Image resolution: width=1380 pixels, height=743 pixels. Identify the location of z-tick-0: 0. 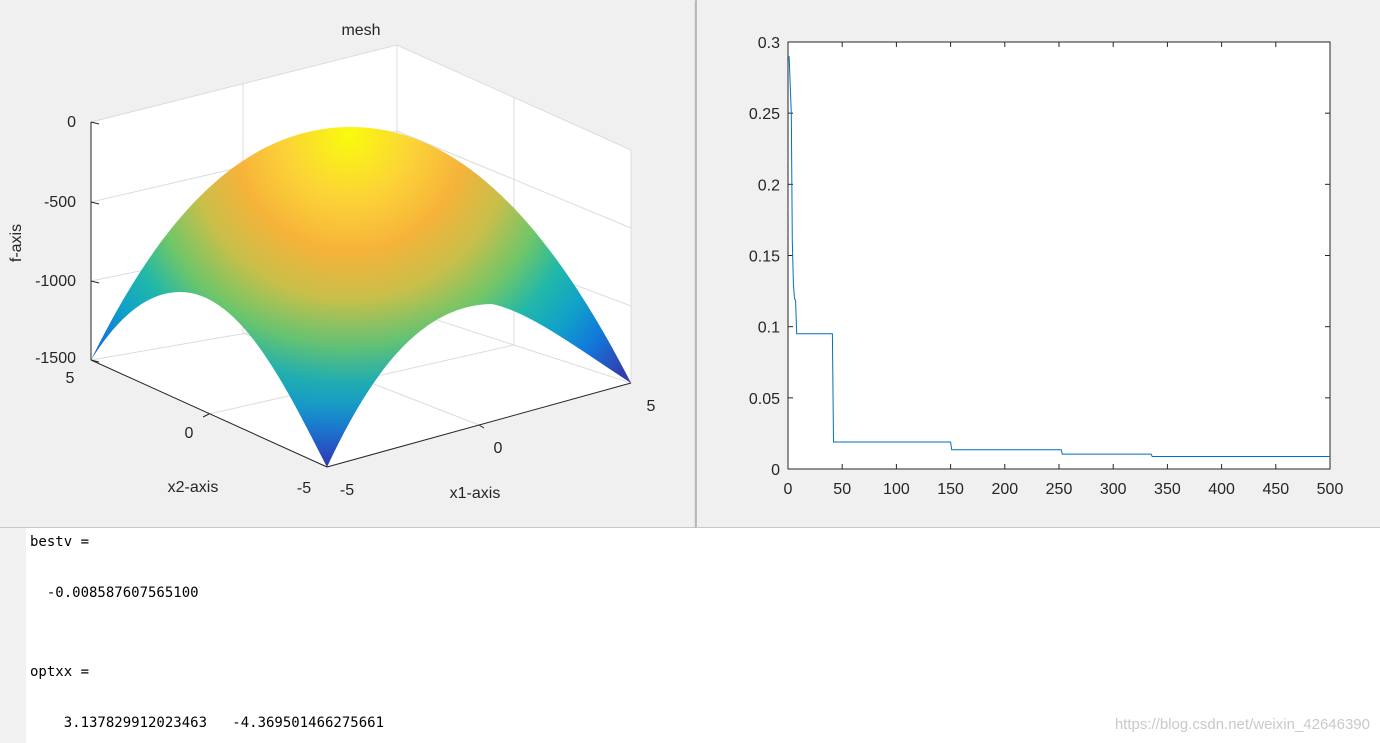
(71, 122).